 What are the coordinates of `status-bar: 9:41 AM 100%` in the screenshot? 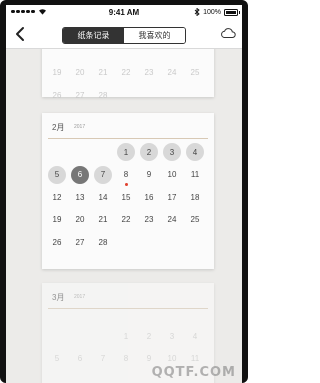 It's located at (124, 12).